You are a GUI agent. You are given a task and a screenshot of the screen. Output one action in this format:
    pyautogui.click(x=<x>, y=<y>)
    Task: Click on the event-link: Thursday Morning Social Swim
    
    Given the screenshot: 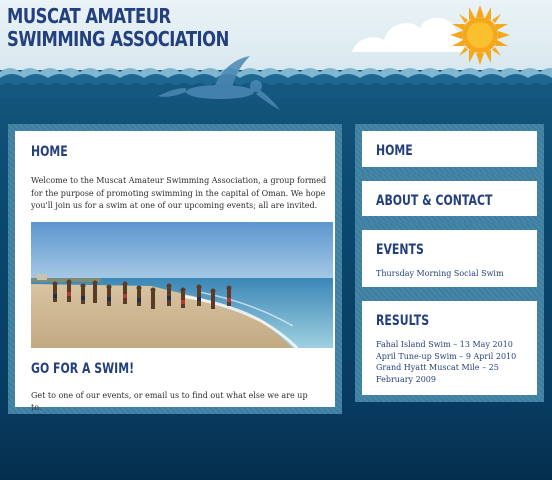 What is the action you would take?
    pyautogui.click(x=449, y=274)
    